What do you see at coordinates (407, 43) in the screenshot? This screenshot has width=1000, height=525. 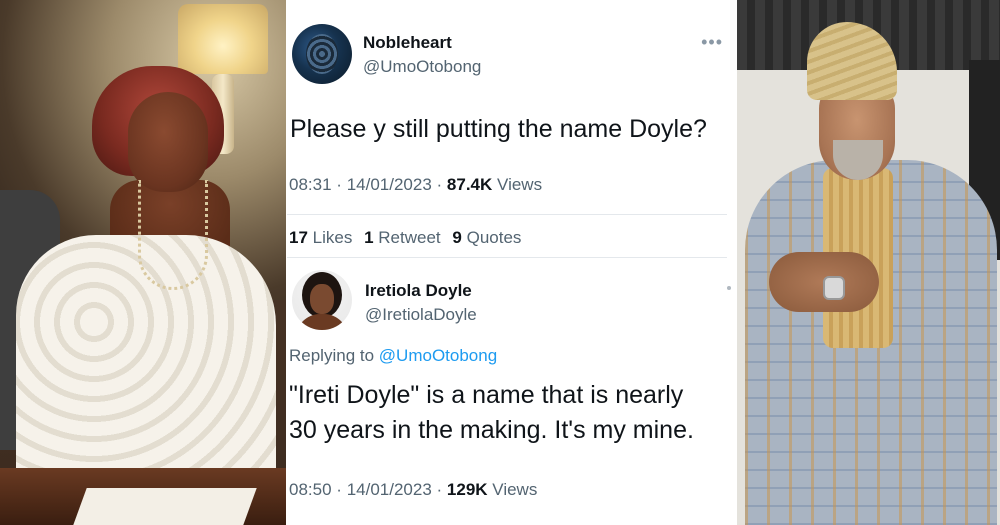 I see `display-name: Nobleheart` at bounding box center [407, 43].